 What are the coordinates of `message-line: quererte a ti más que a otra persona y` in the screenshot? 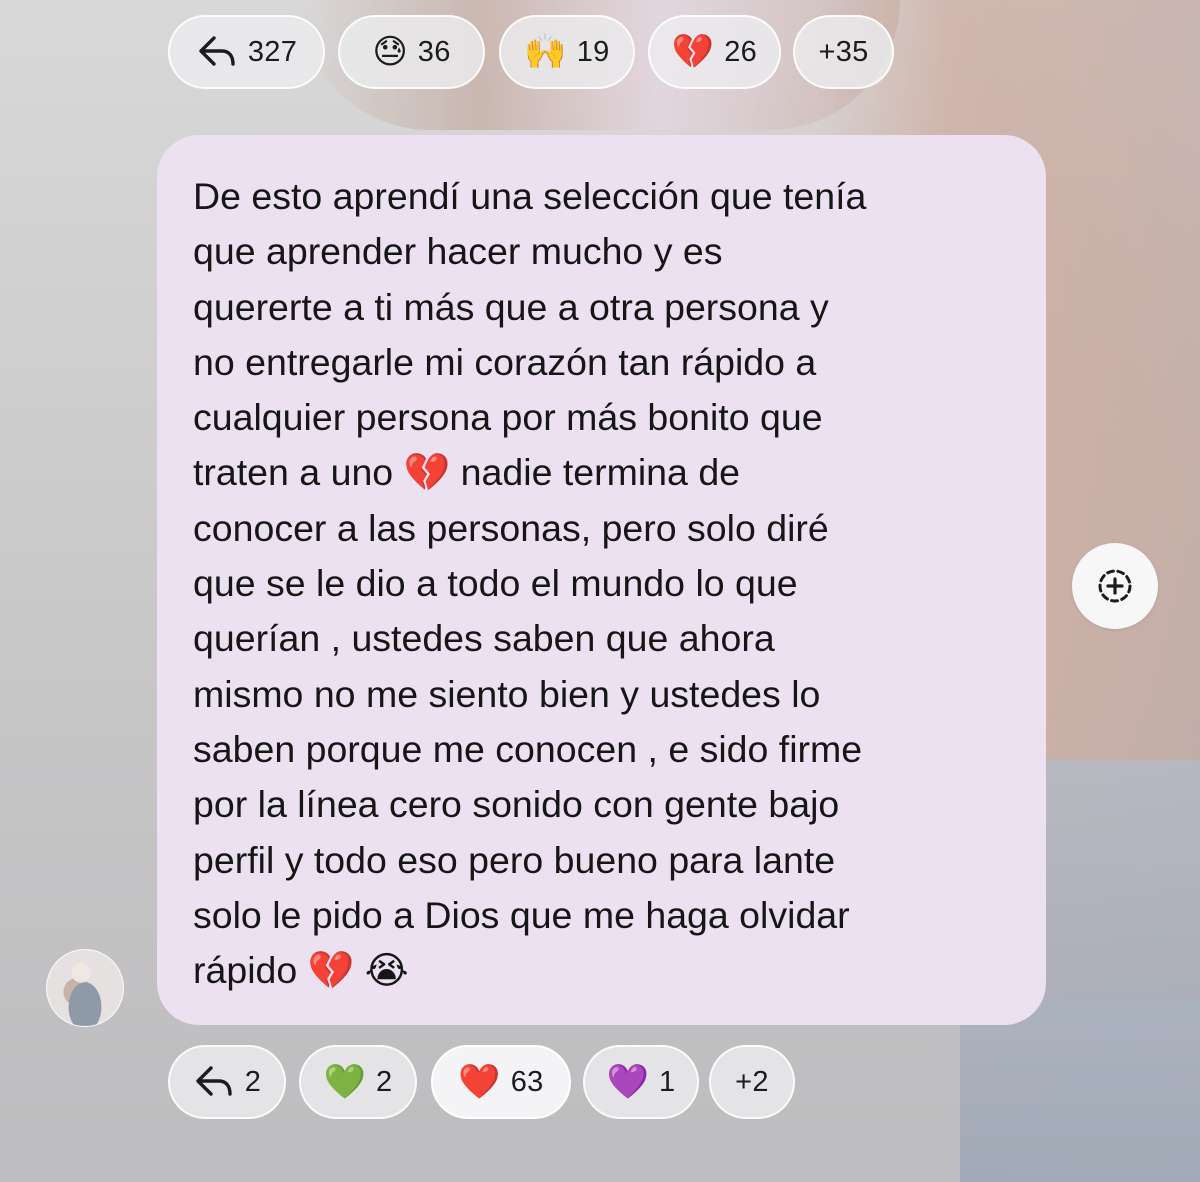 It's located at (511, 306).